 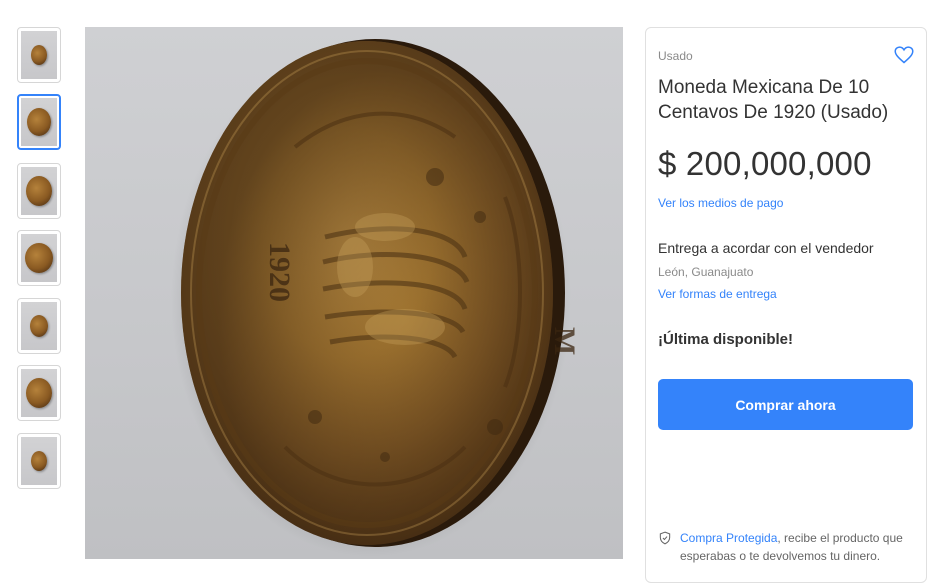 What do you see at coordinates (766, 248) in the screenshot?
I see `delivery-text: Entrega a acordar con el vendedor` at bounding box center [766, 248].